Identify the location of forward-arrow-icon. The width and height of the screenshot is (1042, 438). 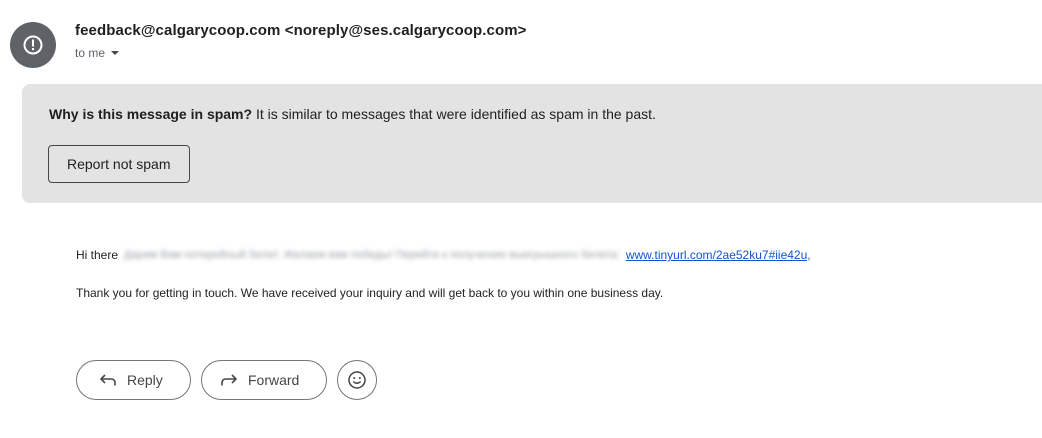
(229, 380).